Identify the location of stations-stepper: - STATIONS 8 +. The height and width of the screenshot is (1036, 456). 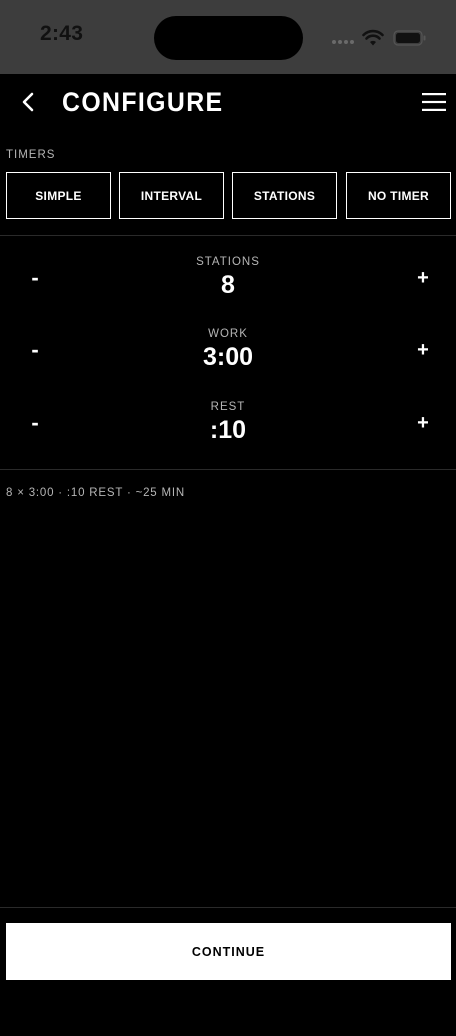
(228, 286).